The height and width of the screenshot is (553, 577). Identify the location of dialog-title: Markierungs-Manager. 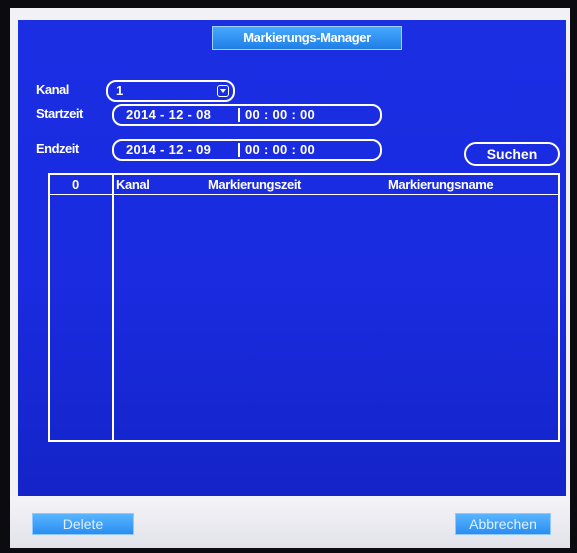
(307, 38).